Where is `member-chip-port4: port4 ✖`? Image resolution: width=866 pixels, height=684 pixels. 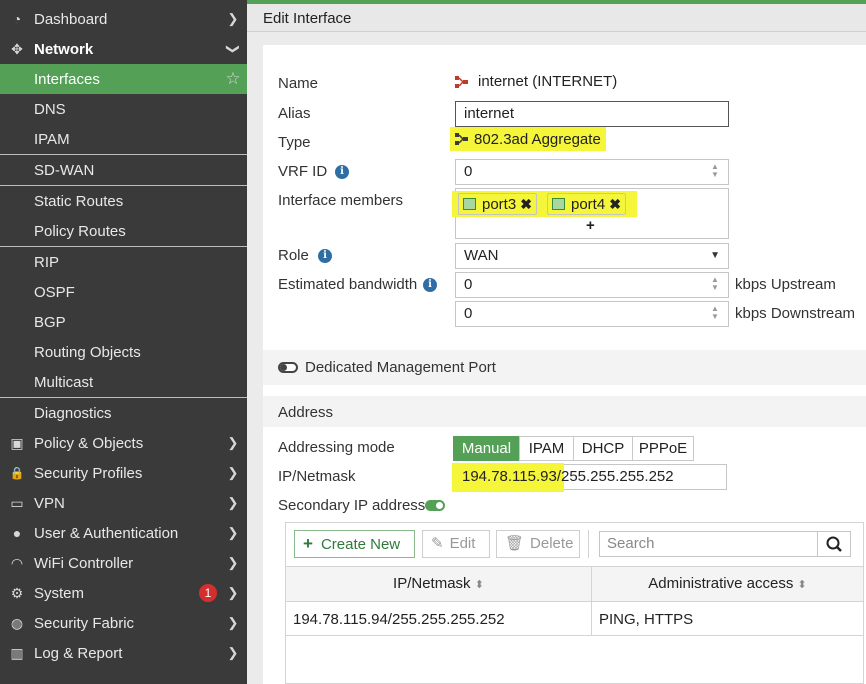 member-chip-port4: port4 ✖ is located at coordinates (586, 204).